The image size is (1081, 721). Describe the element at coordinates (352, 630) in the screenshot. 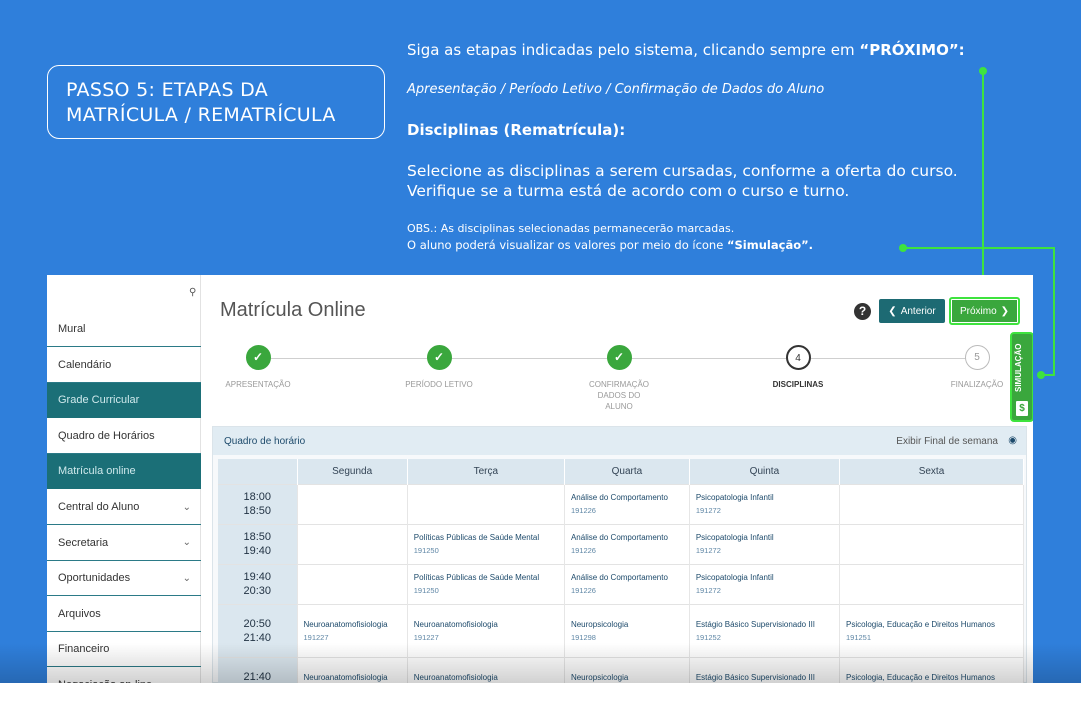

I see `class-slot: Neuroanatomofisiologia 191227` at that location.